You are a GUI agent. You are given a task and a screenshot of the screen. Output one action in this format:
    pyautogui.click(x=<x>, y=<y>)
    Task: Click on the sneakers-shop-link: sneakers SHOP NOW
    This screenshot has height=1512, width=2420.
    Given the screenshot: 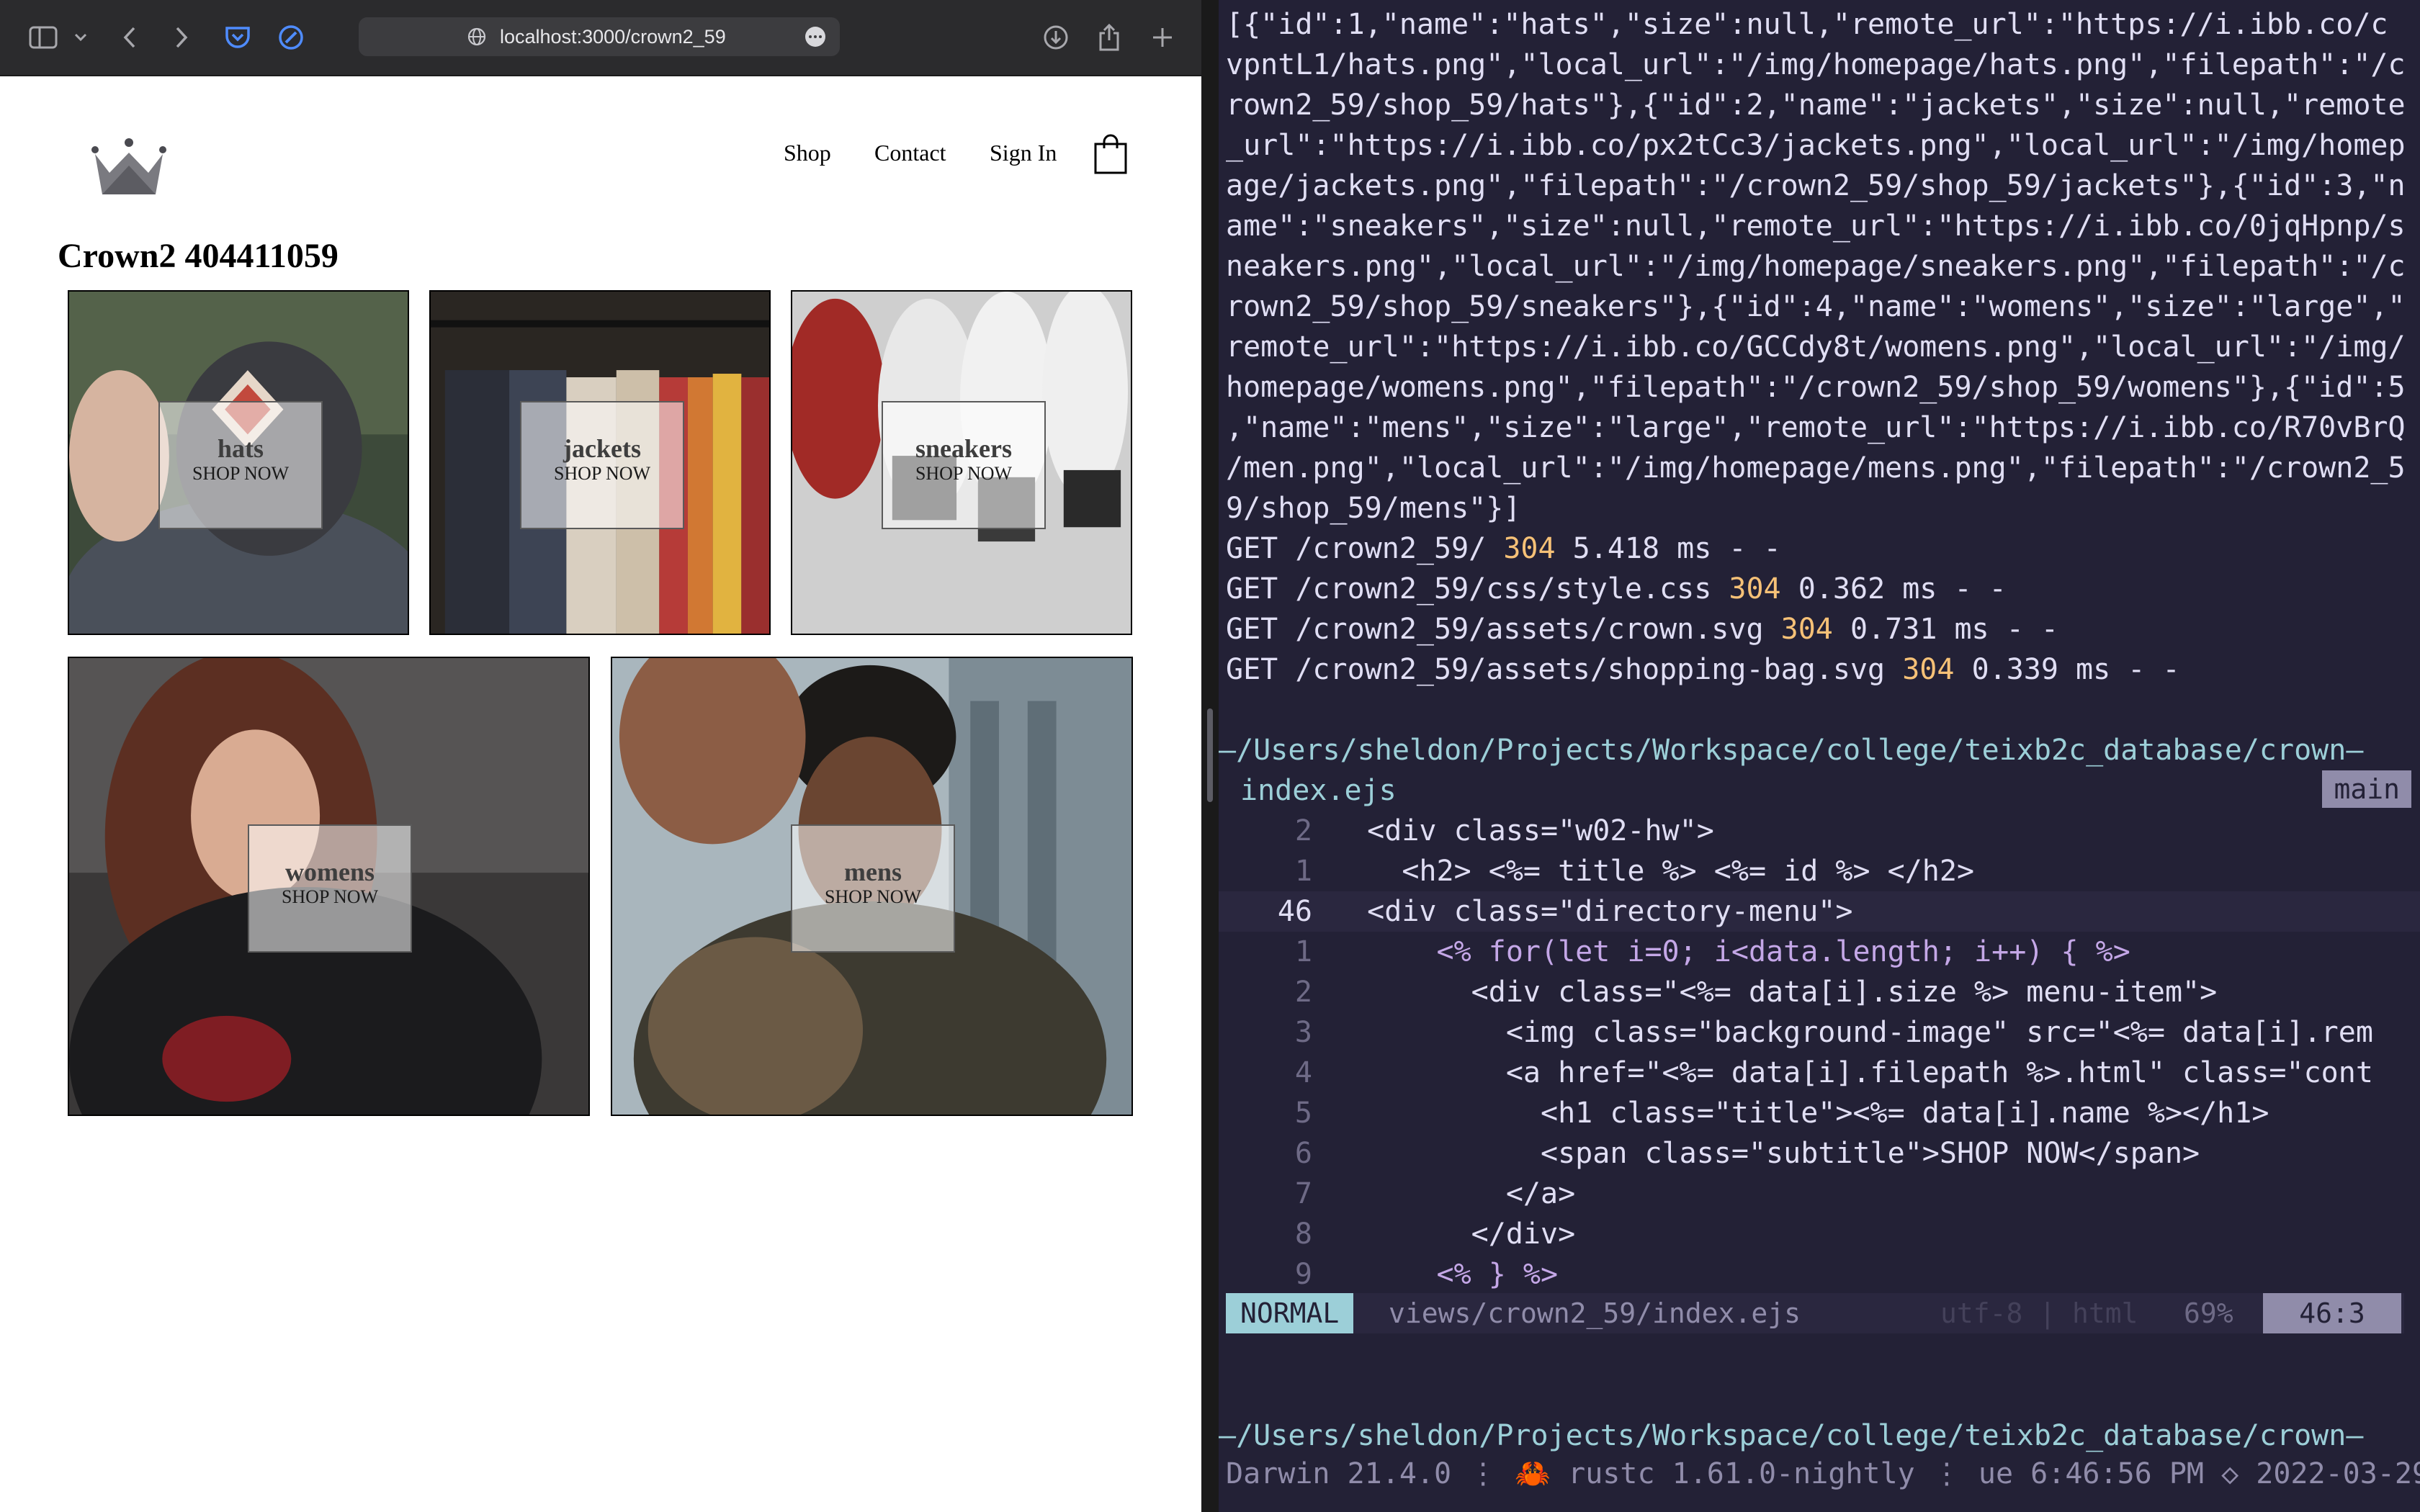 What is the action you would take?
    pyautogui.click(x=964, y=465)
    